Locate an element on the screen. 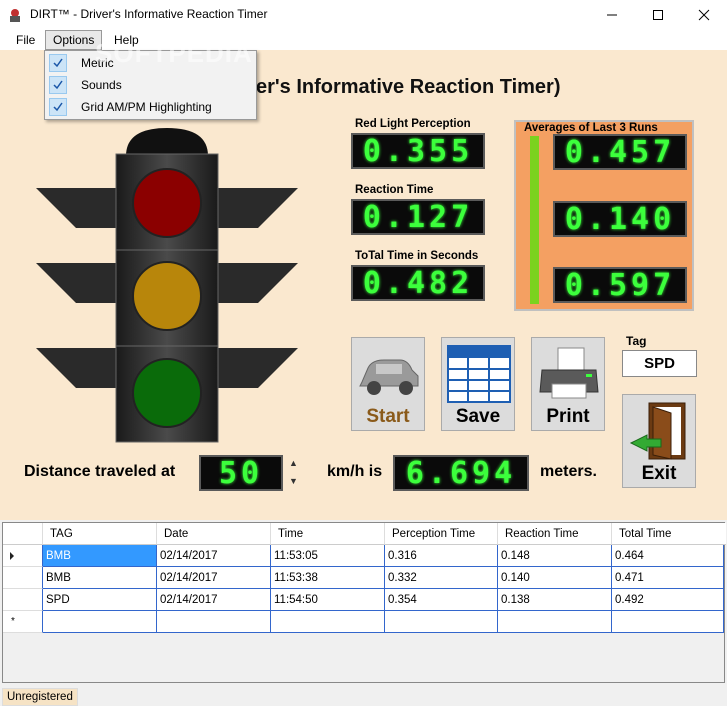 The width and height of the screenshot is (727, 706). reaction-time-readout: 0.127 is located at coordinates (418, 217).